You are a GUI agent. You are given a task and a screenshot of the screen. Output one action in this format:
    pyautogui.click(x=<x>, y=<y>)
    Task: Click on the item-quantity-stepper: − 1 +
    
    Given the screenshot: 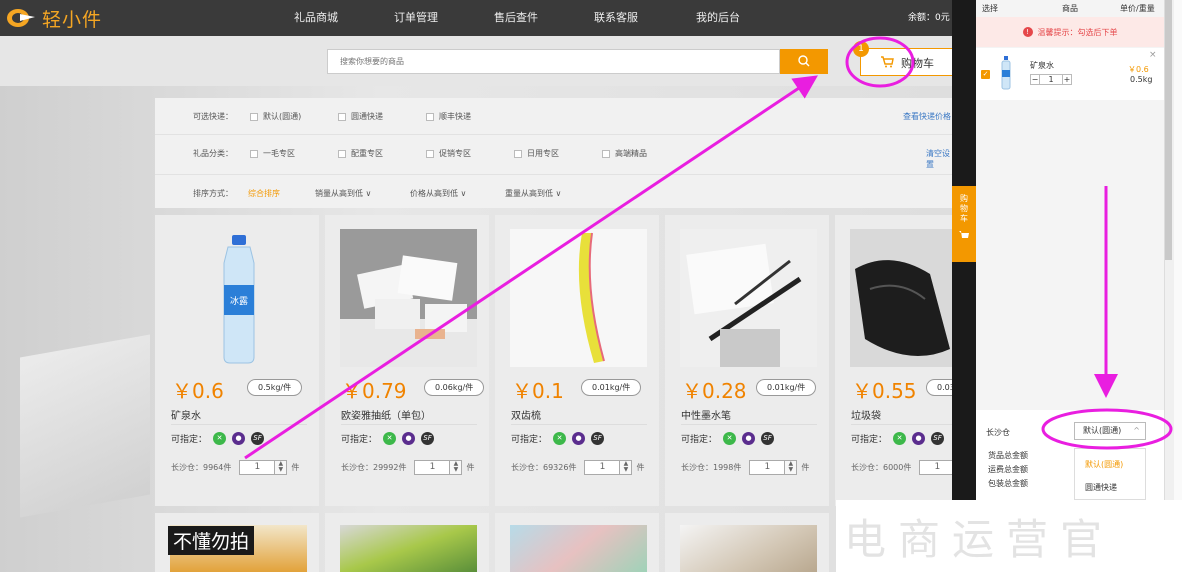 What is the action you would take?
    pyautogui.click(x=1051, y=79)
    